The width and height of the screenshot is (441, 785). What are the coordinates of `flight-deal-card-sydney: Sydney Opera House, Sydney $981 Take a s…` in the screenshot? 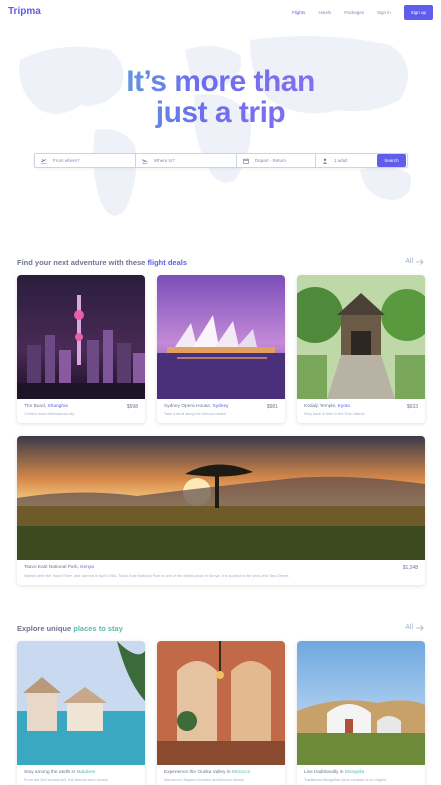 It's located at (221, 349).